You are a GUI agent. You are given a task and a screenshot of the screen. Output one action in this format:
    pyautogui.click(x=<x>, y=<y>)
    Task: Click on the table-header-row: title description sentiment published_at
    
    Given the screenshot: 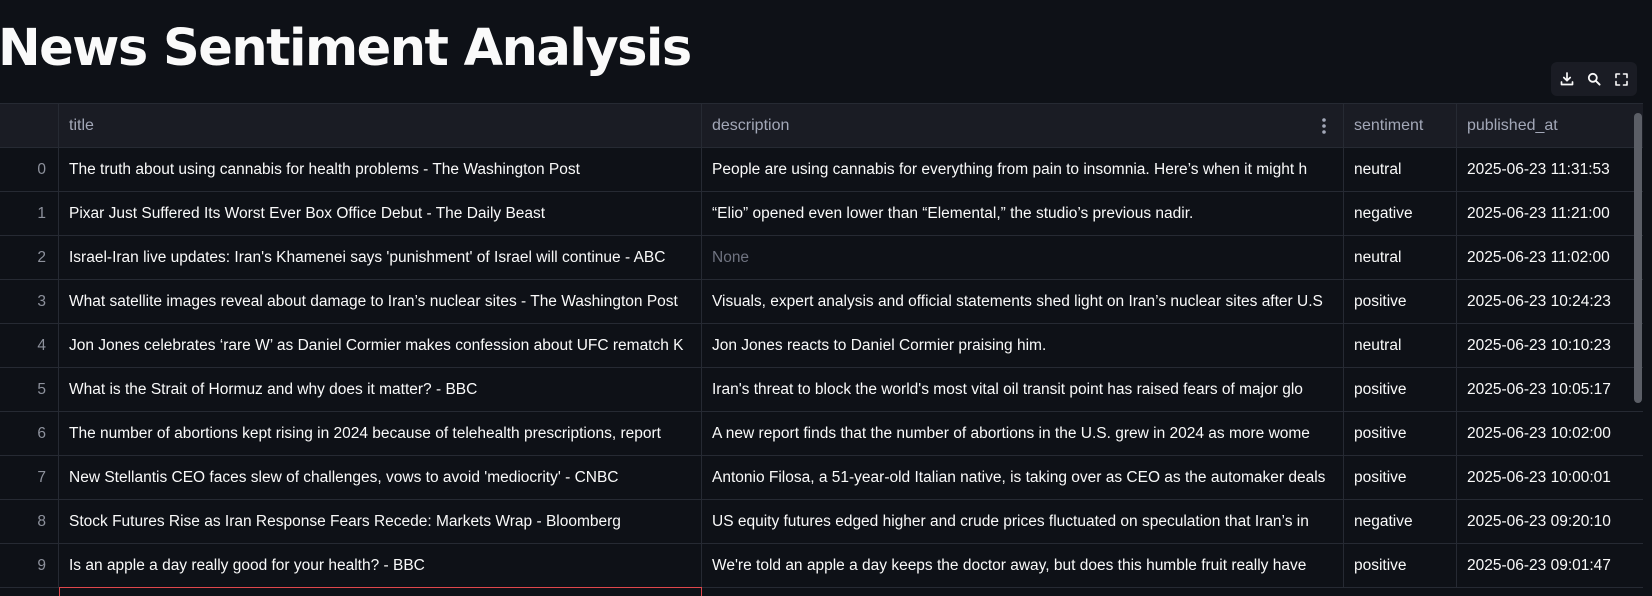 What is the action you would take?
    pyautogui.click(x=821, y=126)
    